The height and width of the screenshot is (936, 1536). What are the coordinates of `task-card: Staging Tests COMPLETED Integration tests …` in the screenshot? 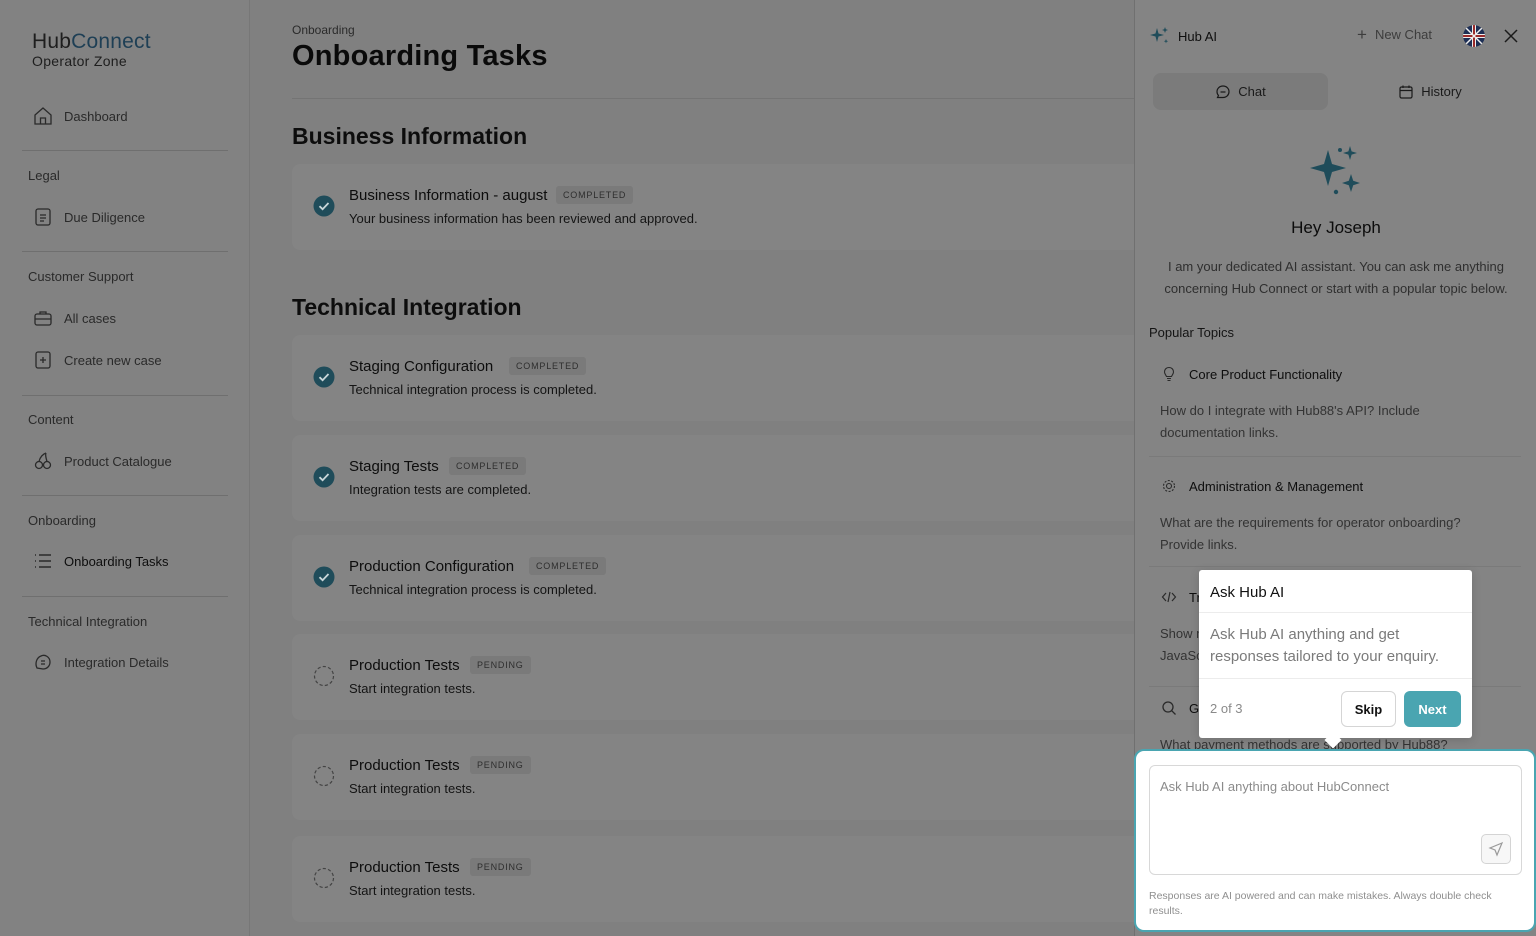 It's located at (713, 478).